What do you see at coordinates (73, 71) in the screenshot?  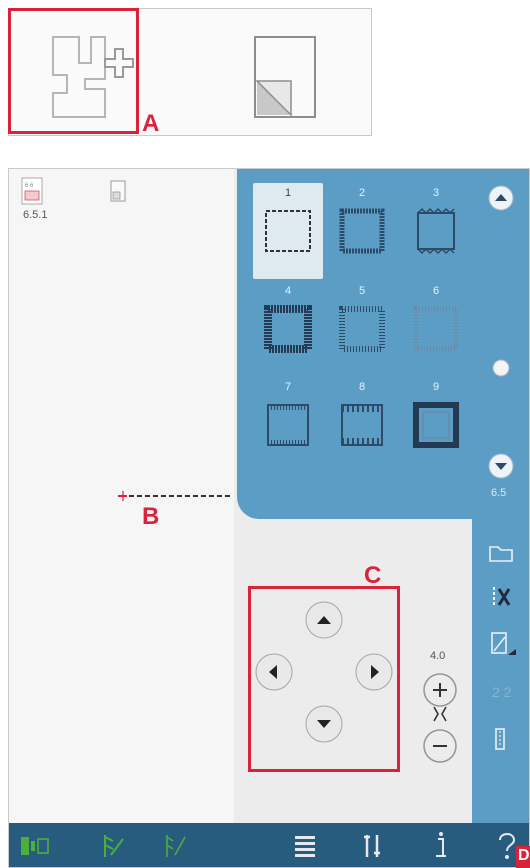 I see `callout-a-frame` at bounding box center [73, 71].